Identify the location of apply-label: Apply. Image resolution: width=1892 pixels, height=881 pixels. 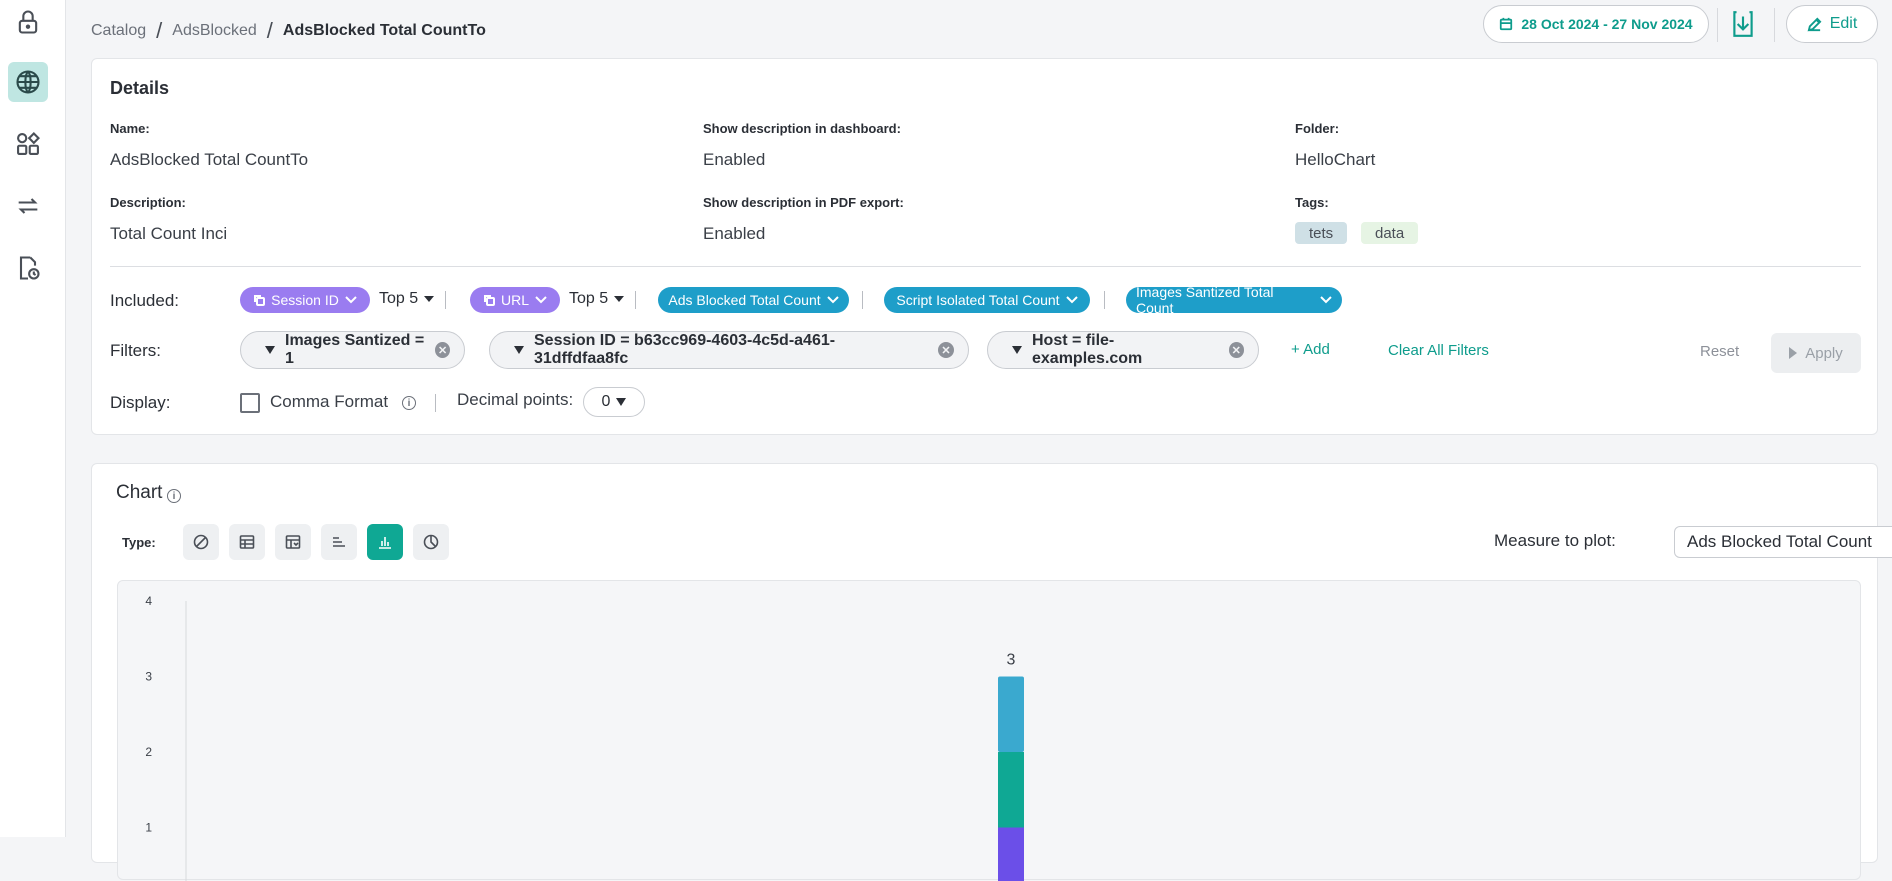
(1824, 353).